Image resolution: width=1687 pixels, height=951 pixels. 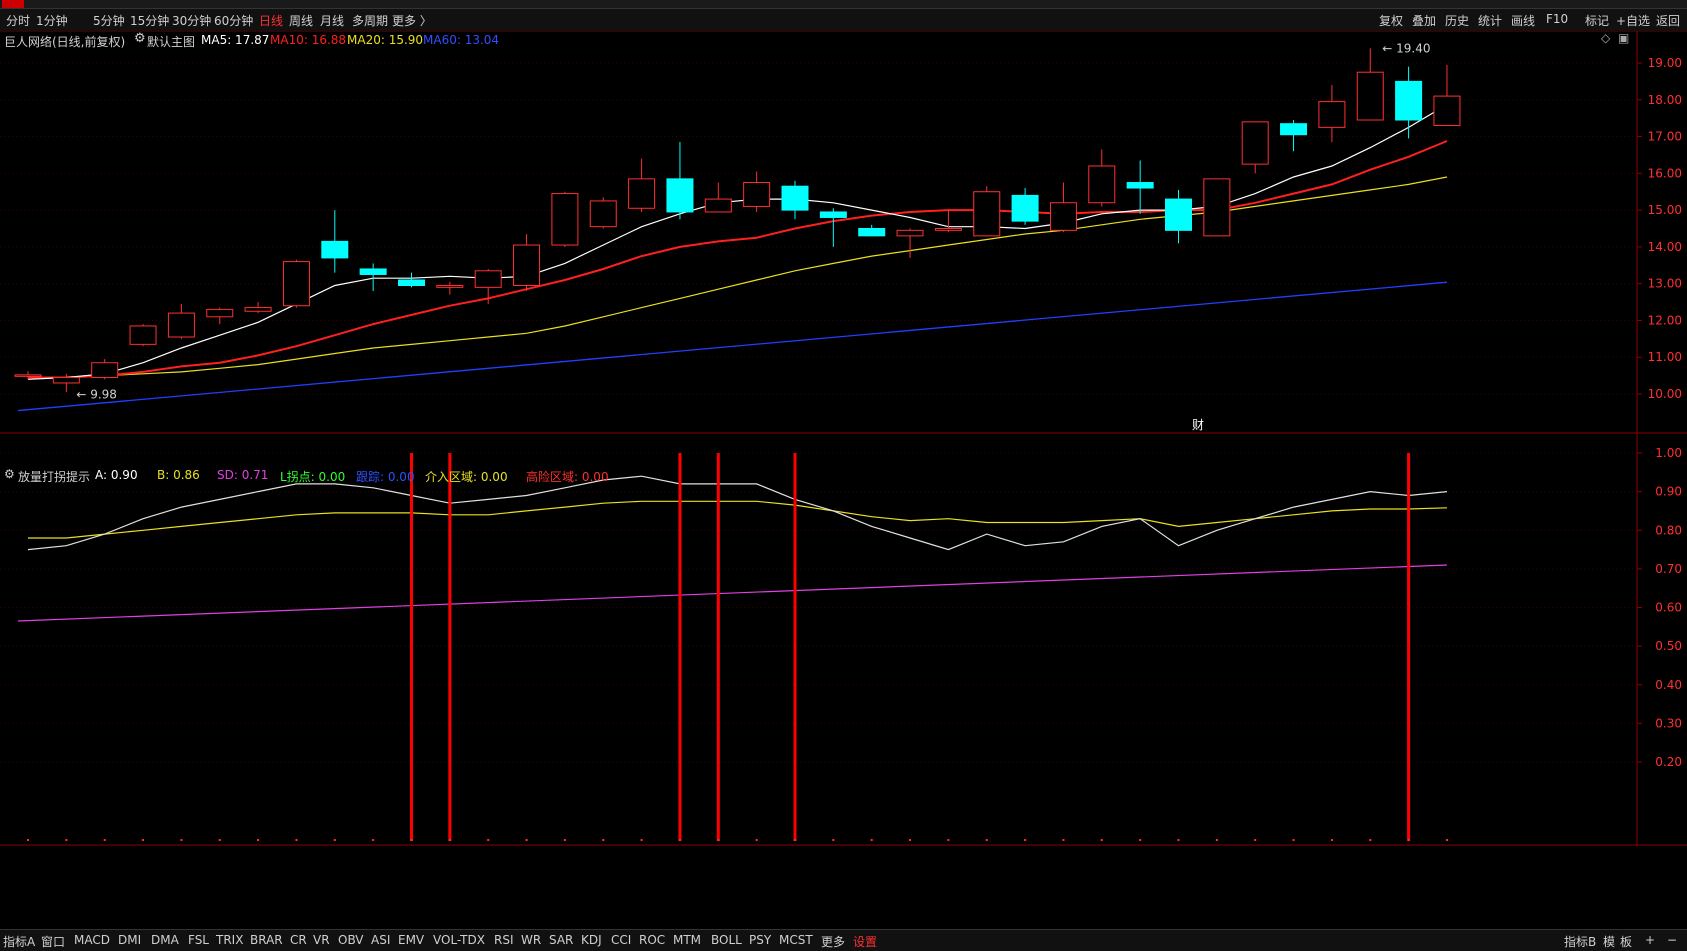 What do you see at coordinates (687, 940) in the screenshot?
I see `tab-mtm: MTM` at bounding box center [687, 940].